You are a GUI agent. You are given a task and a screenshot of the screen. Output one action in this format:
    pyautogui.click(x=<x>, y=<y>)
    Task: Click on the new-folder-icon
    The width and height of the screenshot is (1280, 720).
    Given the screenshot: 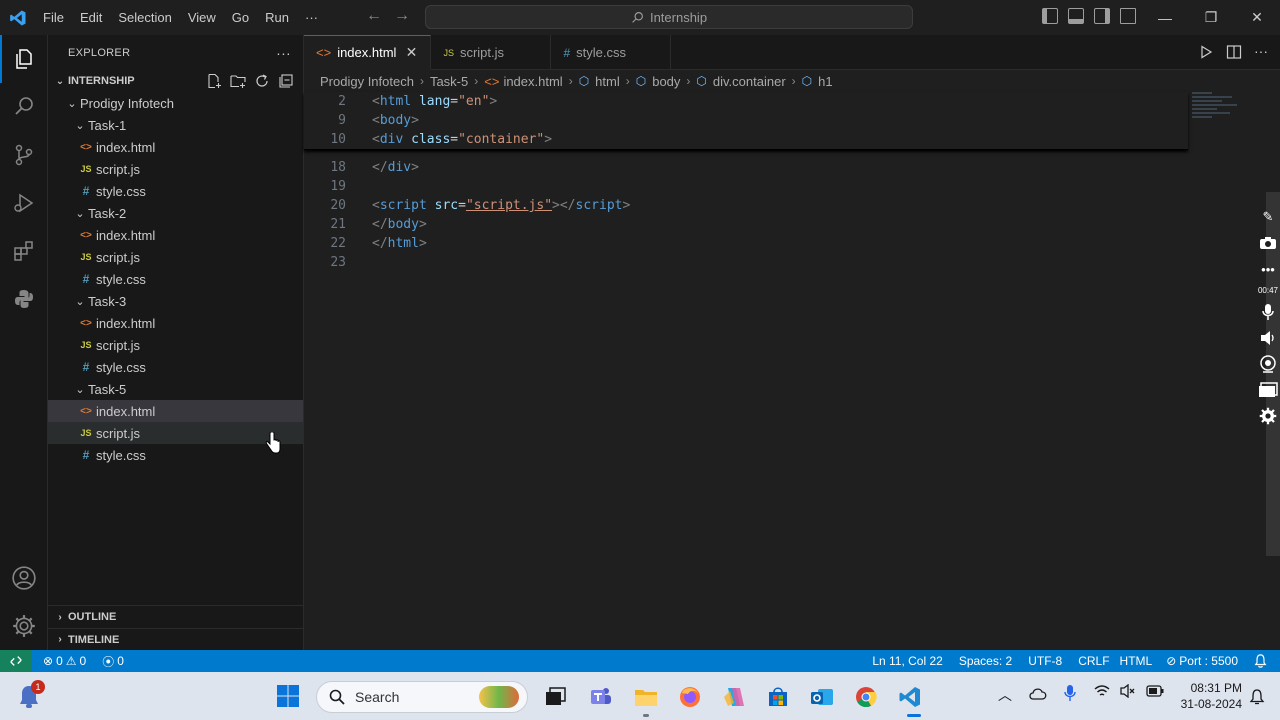 What is the action you would take?
    pyautogui.click(x=238, y=81)
    